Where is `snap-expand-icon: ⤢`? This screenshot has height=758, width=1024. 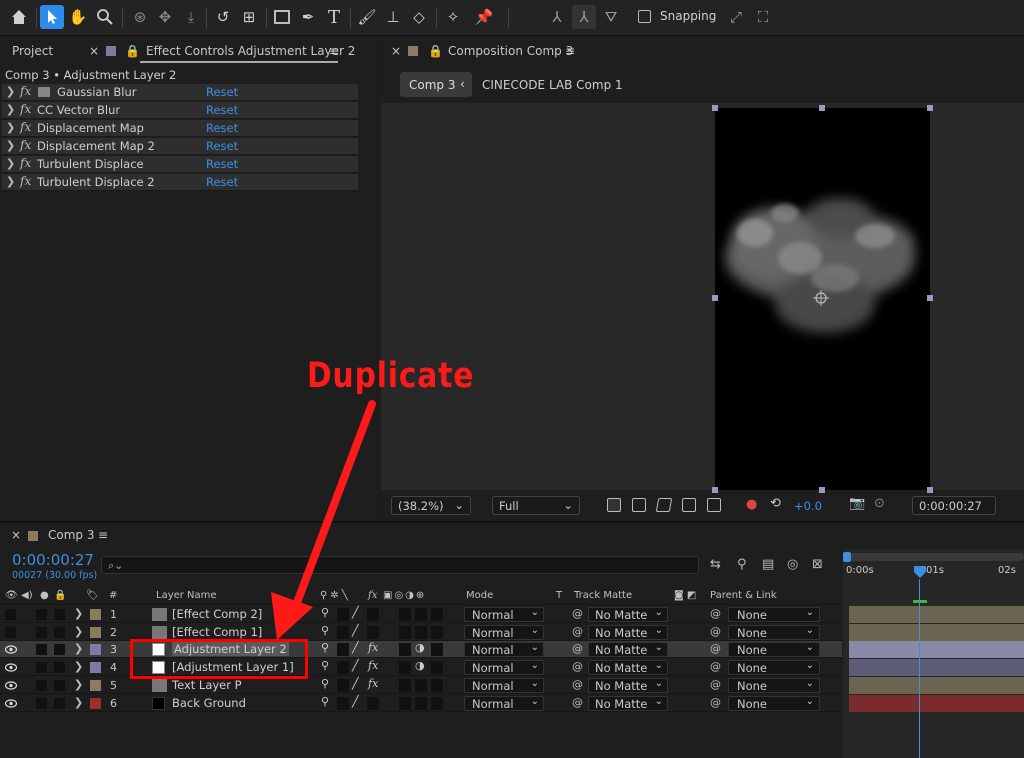 snap-expand-icon: ⤢ is located at coordinates (736, 17).